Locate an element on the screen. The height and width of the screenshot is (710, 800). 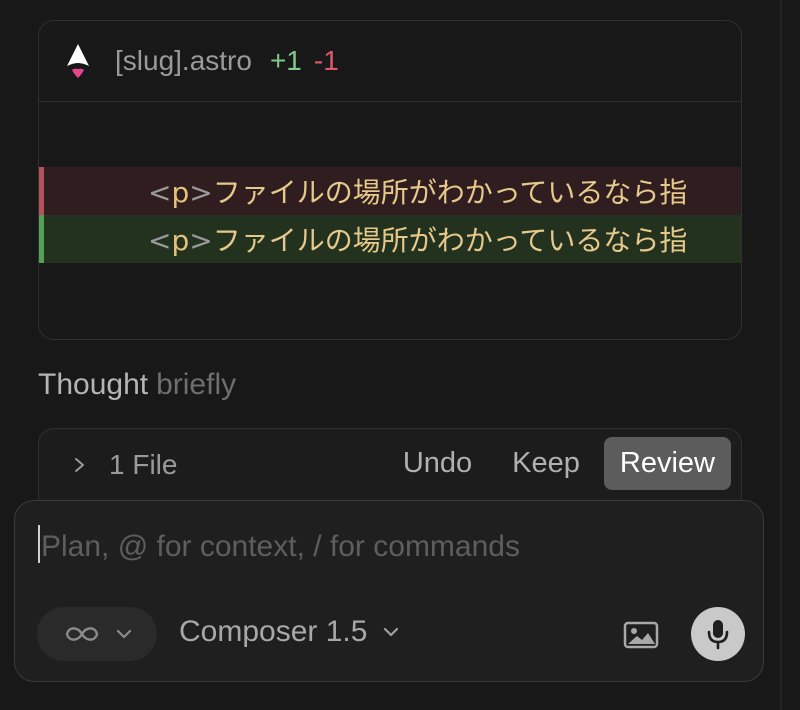
added-code: <p>ファイルの場所がわかっているなら指 is located at coordinates (365, 239).